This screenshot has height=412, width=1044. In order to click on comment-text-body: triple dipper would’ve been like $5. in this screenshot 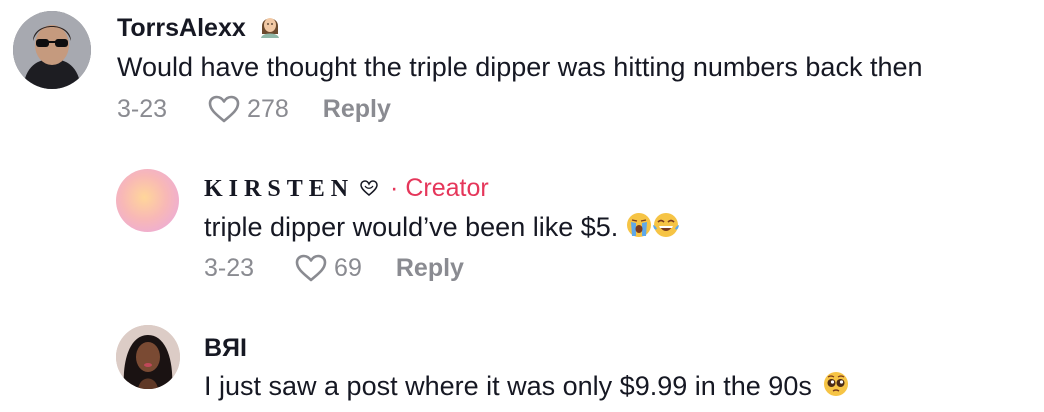, I will do `click(411, 227)`.